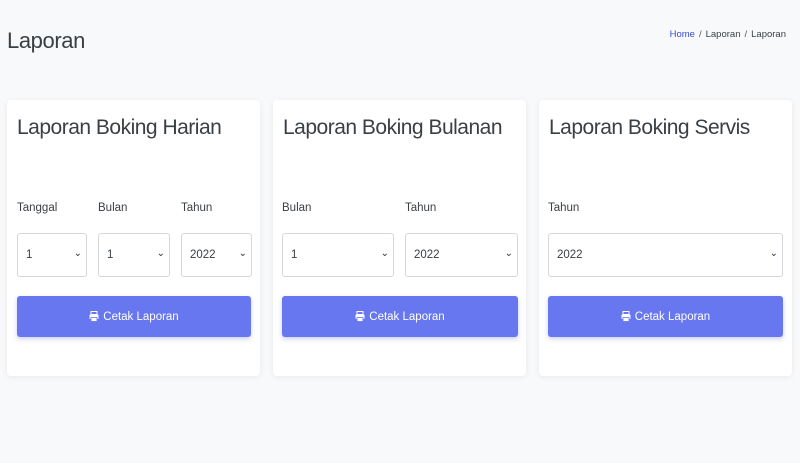 The image size is (800, 463). Describe the element at coordinates (119, 127) in the screenshot. I see `card-title: Laporan Boking Harian` at that location.